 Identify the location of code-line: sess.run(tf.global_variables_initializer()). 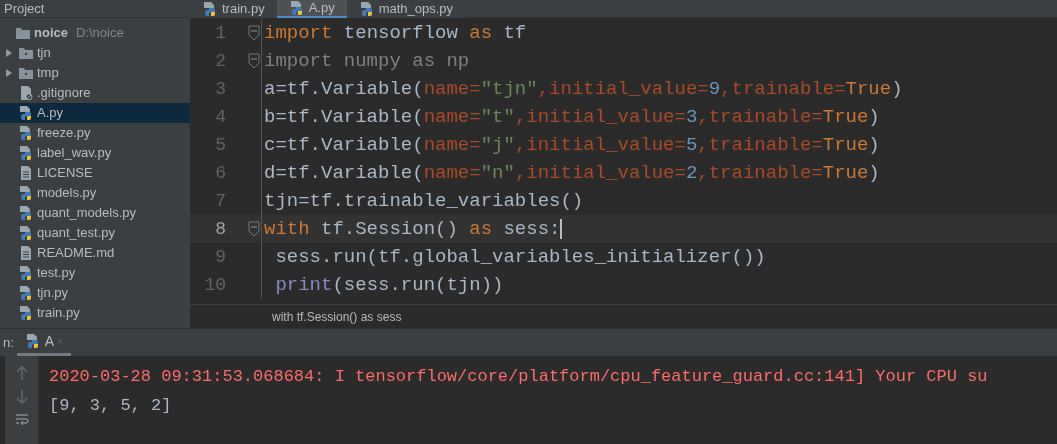
(520, 257).